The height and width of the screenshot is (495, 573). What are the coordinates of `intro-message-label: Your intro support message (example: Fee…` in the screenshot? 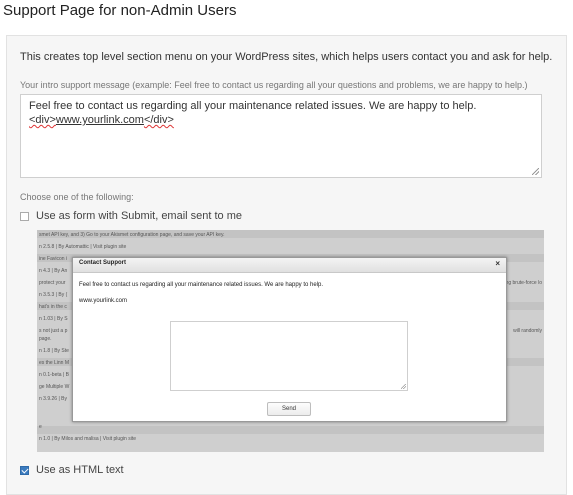 It's located at (274, 85).